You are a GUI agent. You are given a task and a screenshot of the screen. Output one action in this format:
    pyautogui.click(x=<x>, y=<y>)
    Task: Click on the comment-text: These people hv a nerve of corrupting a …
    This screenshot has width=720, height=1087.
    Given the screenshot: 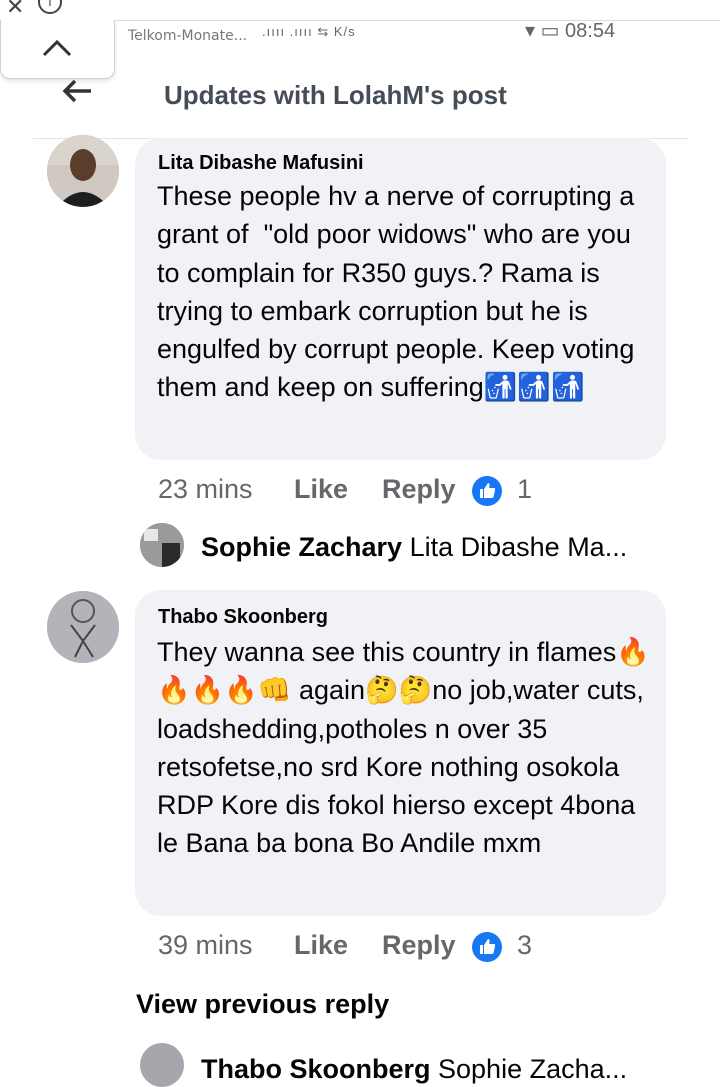 What is the action you would take?
    pyautogui.click(x=399, y=292)
    